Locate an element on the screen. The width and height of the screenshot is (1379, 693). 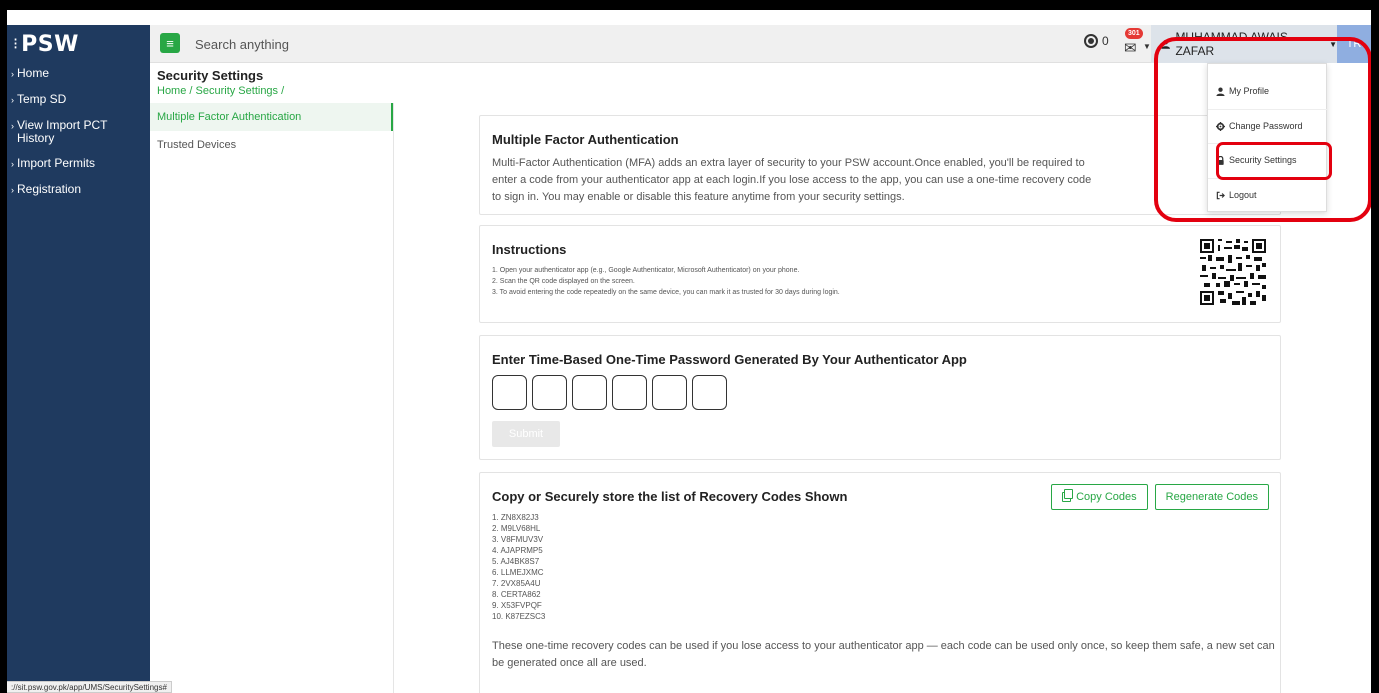
menu-item-my-profile: My Profile is located at coordinates (1268, 91).